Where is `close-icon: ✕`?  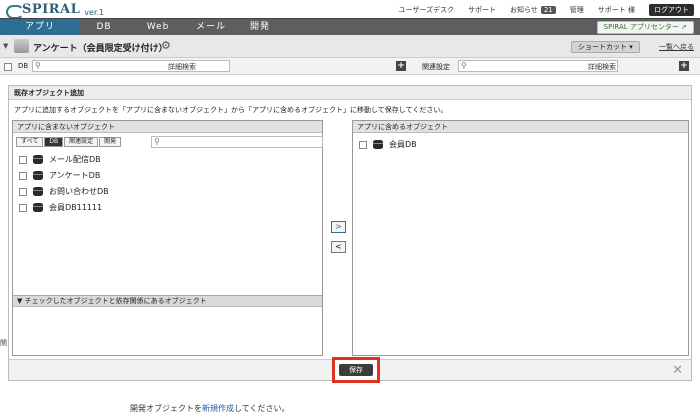 close-icon: ✕ is located at coordinates (677, 370).